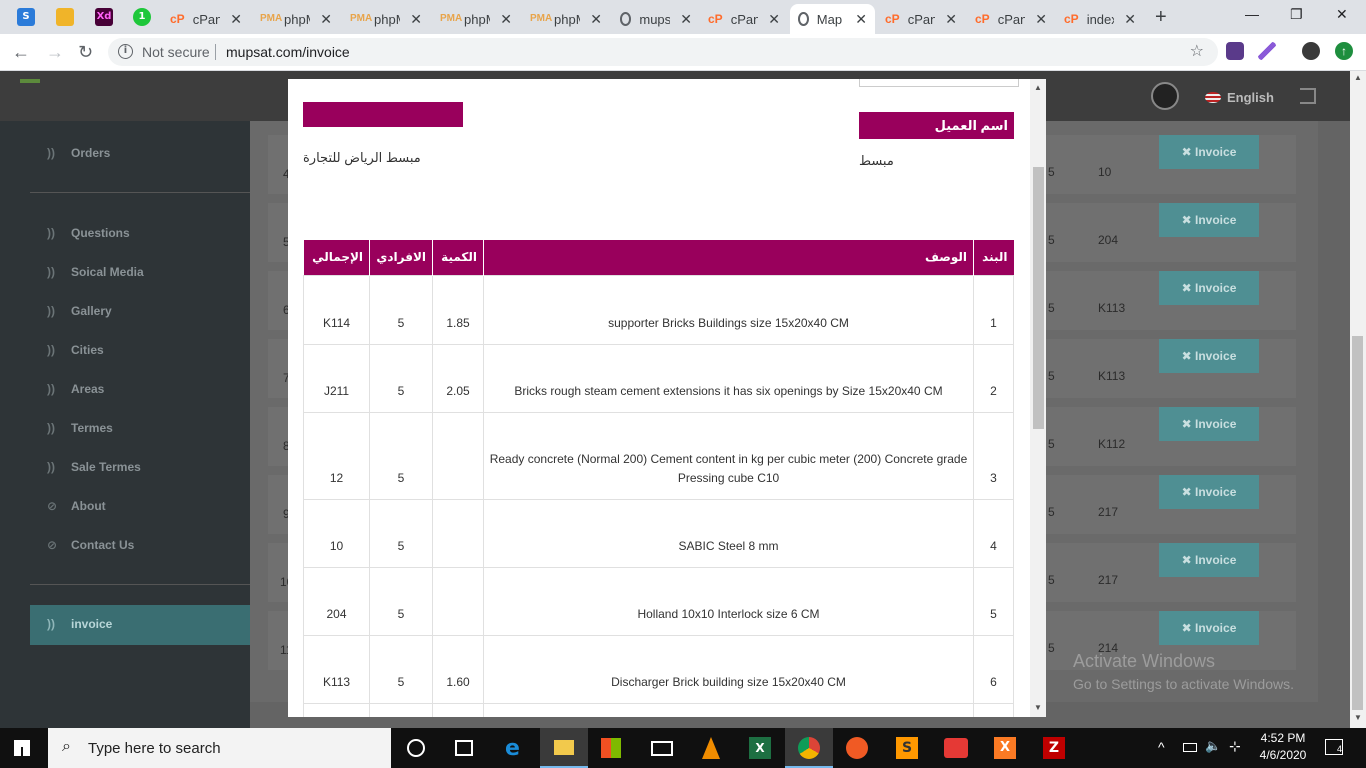 This screenshot has width=1366, height=768. I want to click on taskbar-search: ⌕ Type here to search, so click(219, 748).